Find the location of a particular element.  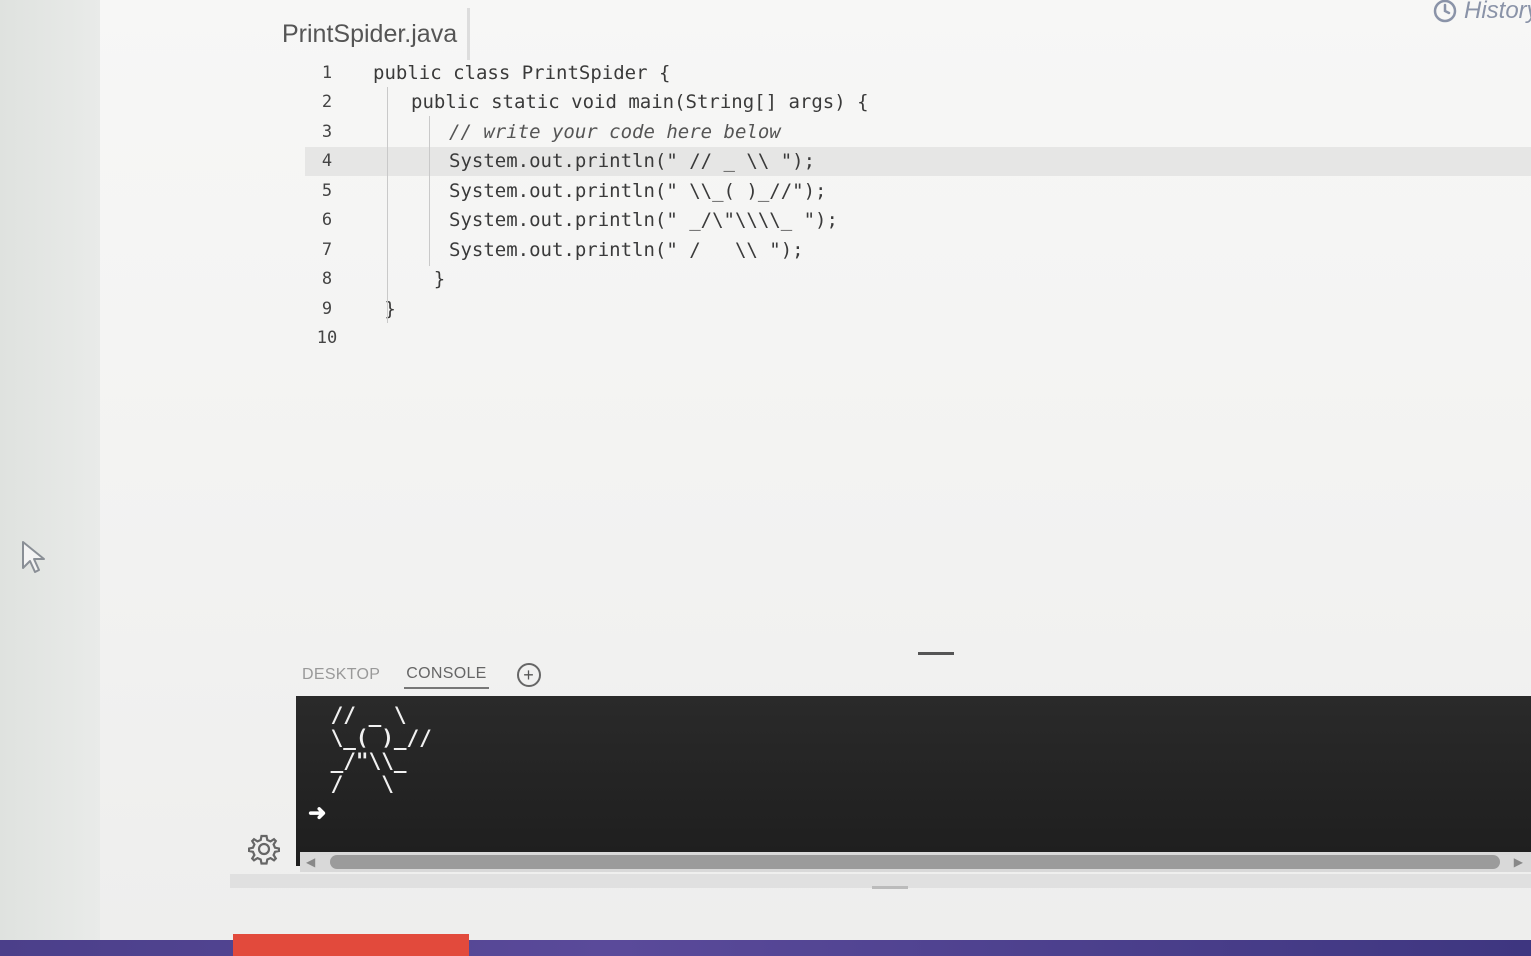

code-line: 8} is located at coordinates (918, 279).